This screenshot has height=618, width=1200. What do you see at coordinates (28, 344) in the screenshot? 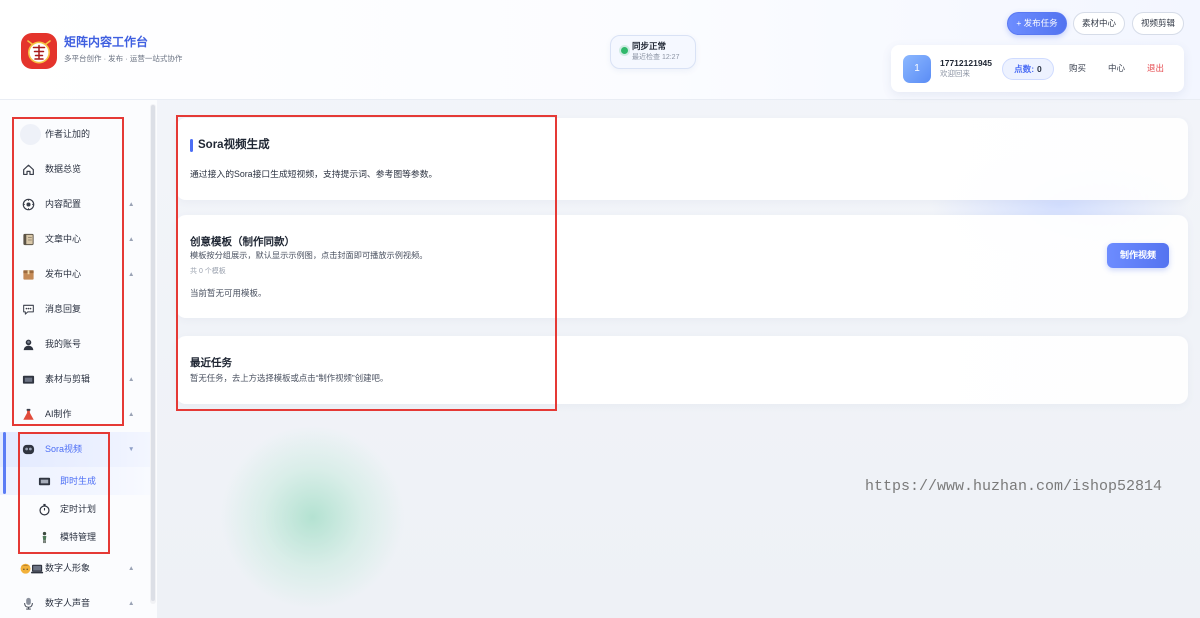
I see `user-silhouette-icon` at bounding box center [28, 344].